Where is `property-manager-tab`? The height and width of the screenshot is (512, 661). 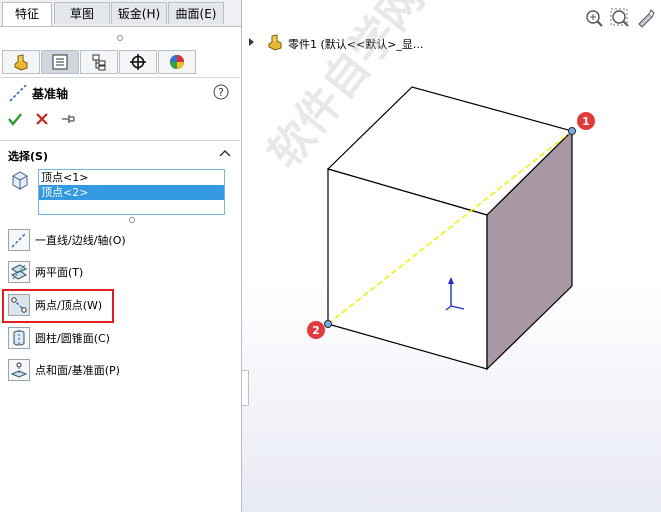 property-manager-tab is located at coordinates (60, 62).